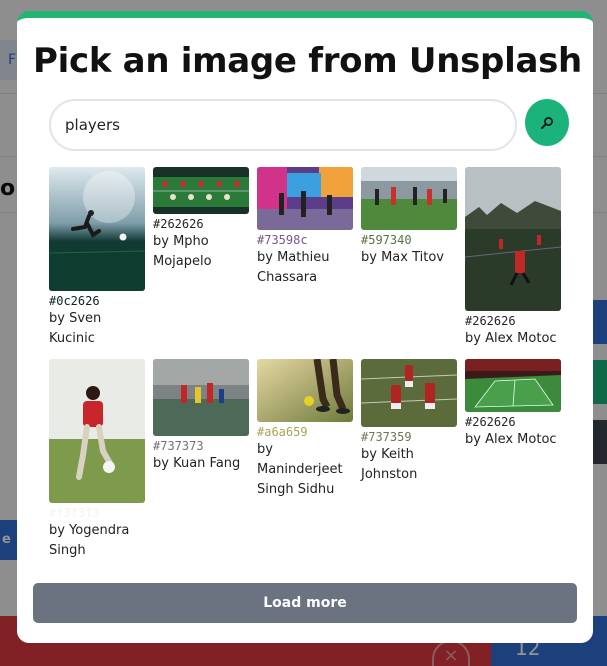 This screenshot has width=607, height=666. What do you see at coordinates (182, 251) in the screenshot?
I see `photo-credit: by Mpho Mojapelo` at bounding box center [182, 251].